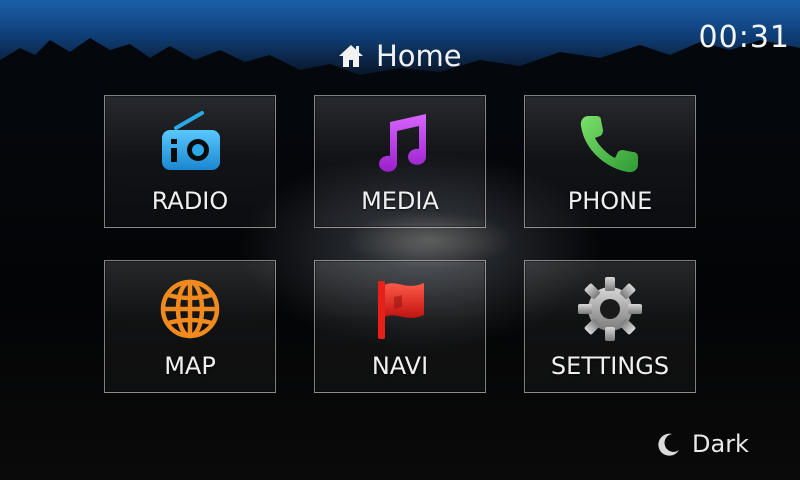  I want to click on tile-settings: SETTINGS, so click(610, 326).